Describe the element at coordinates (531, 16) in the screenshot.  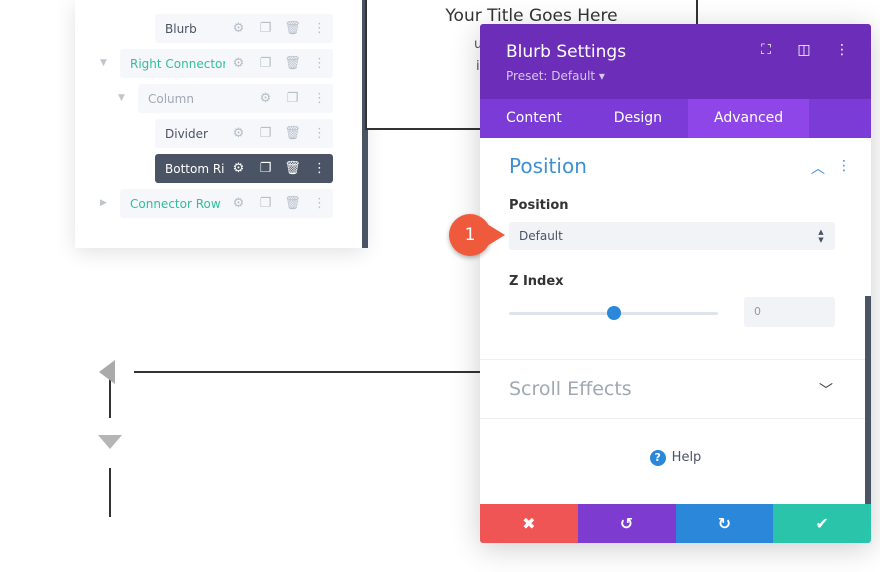
I see `blurb-title: Your Title Goes Here` at that location.